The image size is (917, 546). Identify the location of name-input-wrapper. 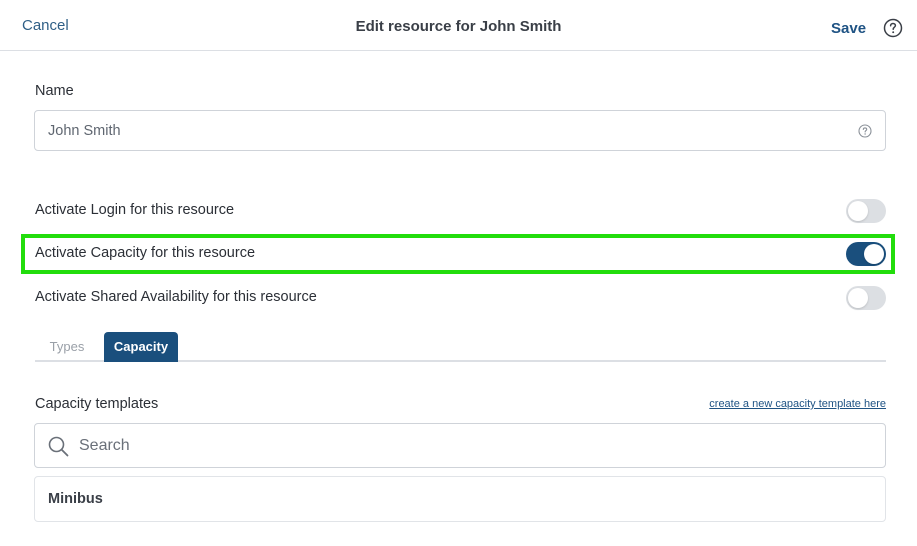
(460, 130).